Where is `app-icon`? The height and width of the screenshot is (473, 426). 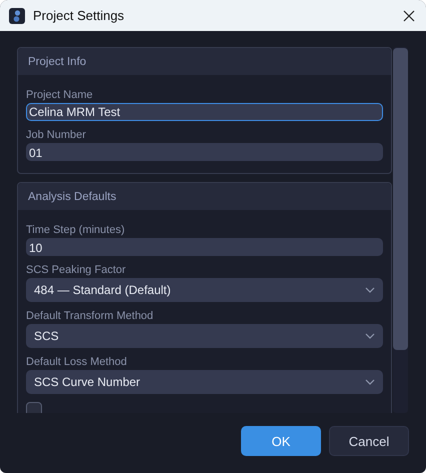
app-icon is located at coordinates (17, 16).